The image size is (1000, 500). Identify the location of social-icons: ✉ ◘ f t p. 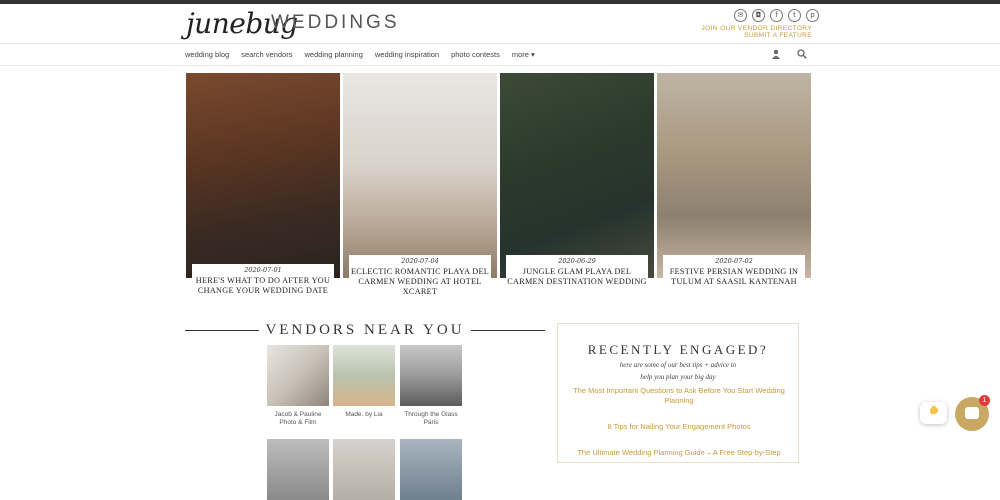
(776, 15).